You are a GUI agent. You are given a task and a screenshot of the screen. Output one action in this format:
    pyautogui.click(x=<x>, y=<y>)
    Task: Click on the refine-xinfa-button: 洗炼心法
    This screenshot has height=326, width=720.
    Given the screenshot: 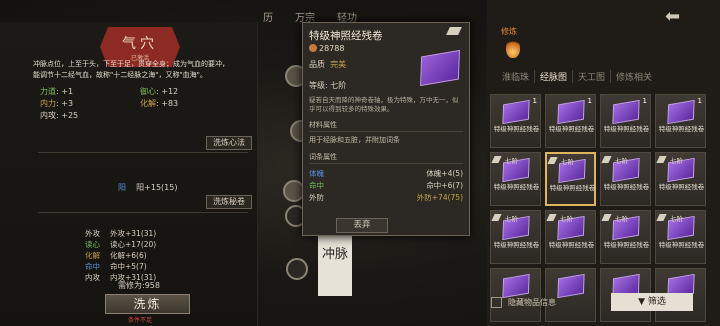 What is the action you would take?
    pyautogui.click(x=229, y=143)
    